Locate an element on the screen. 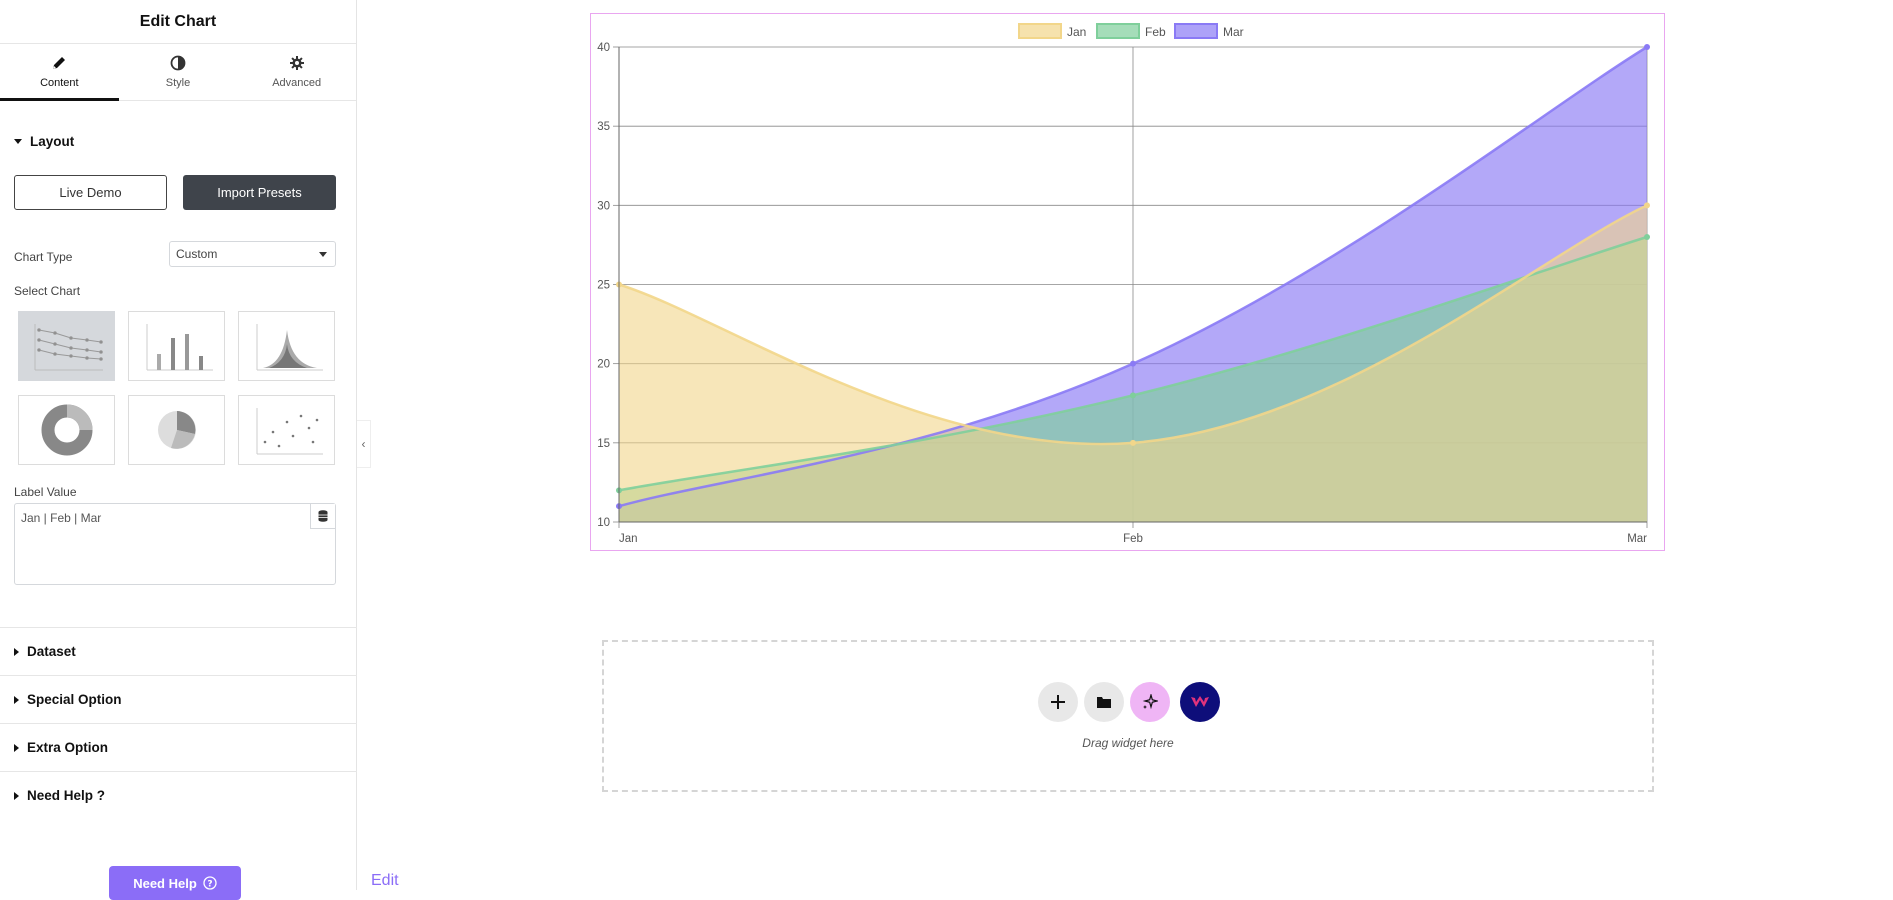 The image size is (1893, 900). chart-option-line is located at coordinates (66, 346).